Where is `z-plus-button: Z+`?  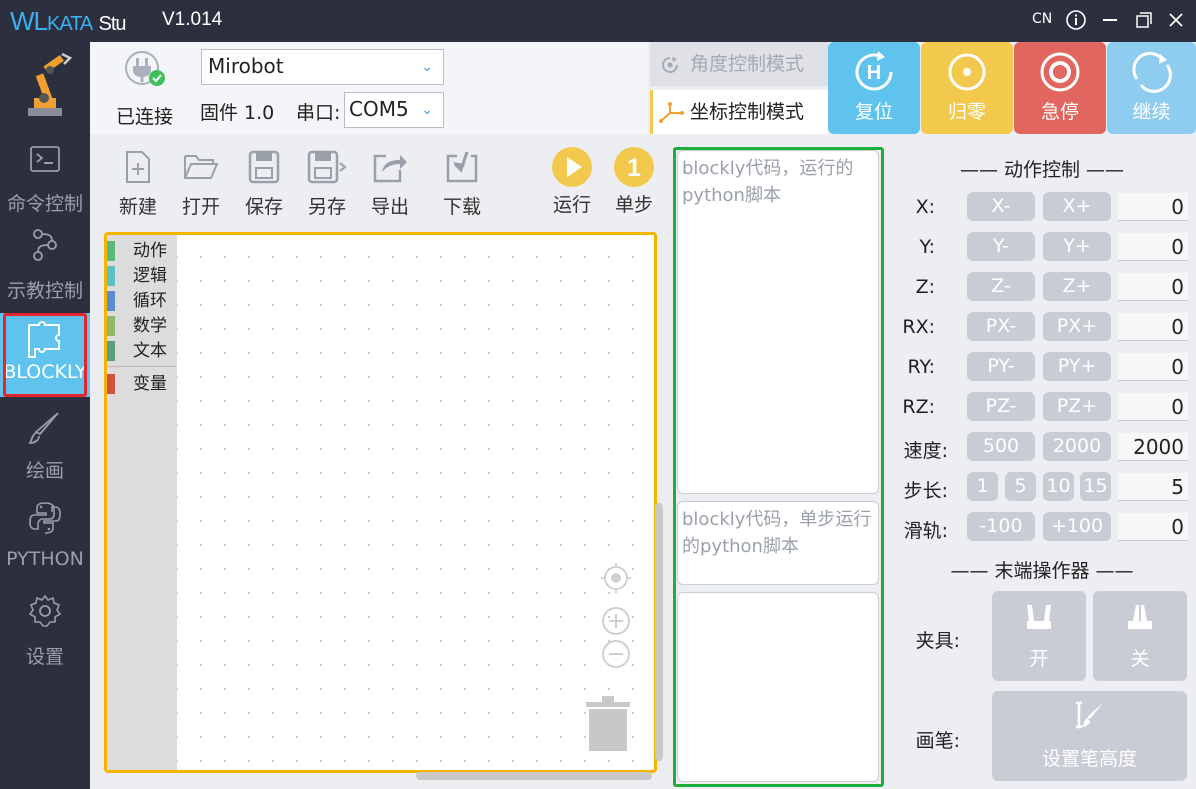
z-plus-button: Z+ is located at coordinates (1077, 286).